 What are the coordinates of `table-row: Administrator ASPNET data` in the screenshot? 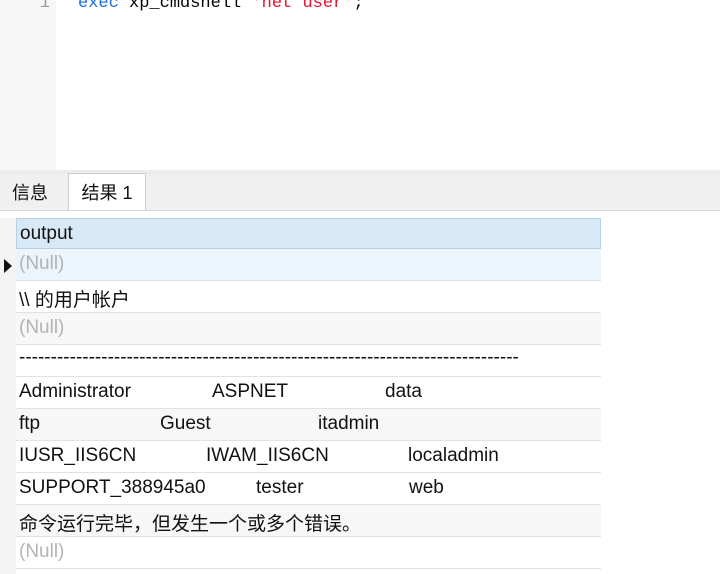 It's located at (308, 393).